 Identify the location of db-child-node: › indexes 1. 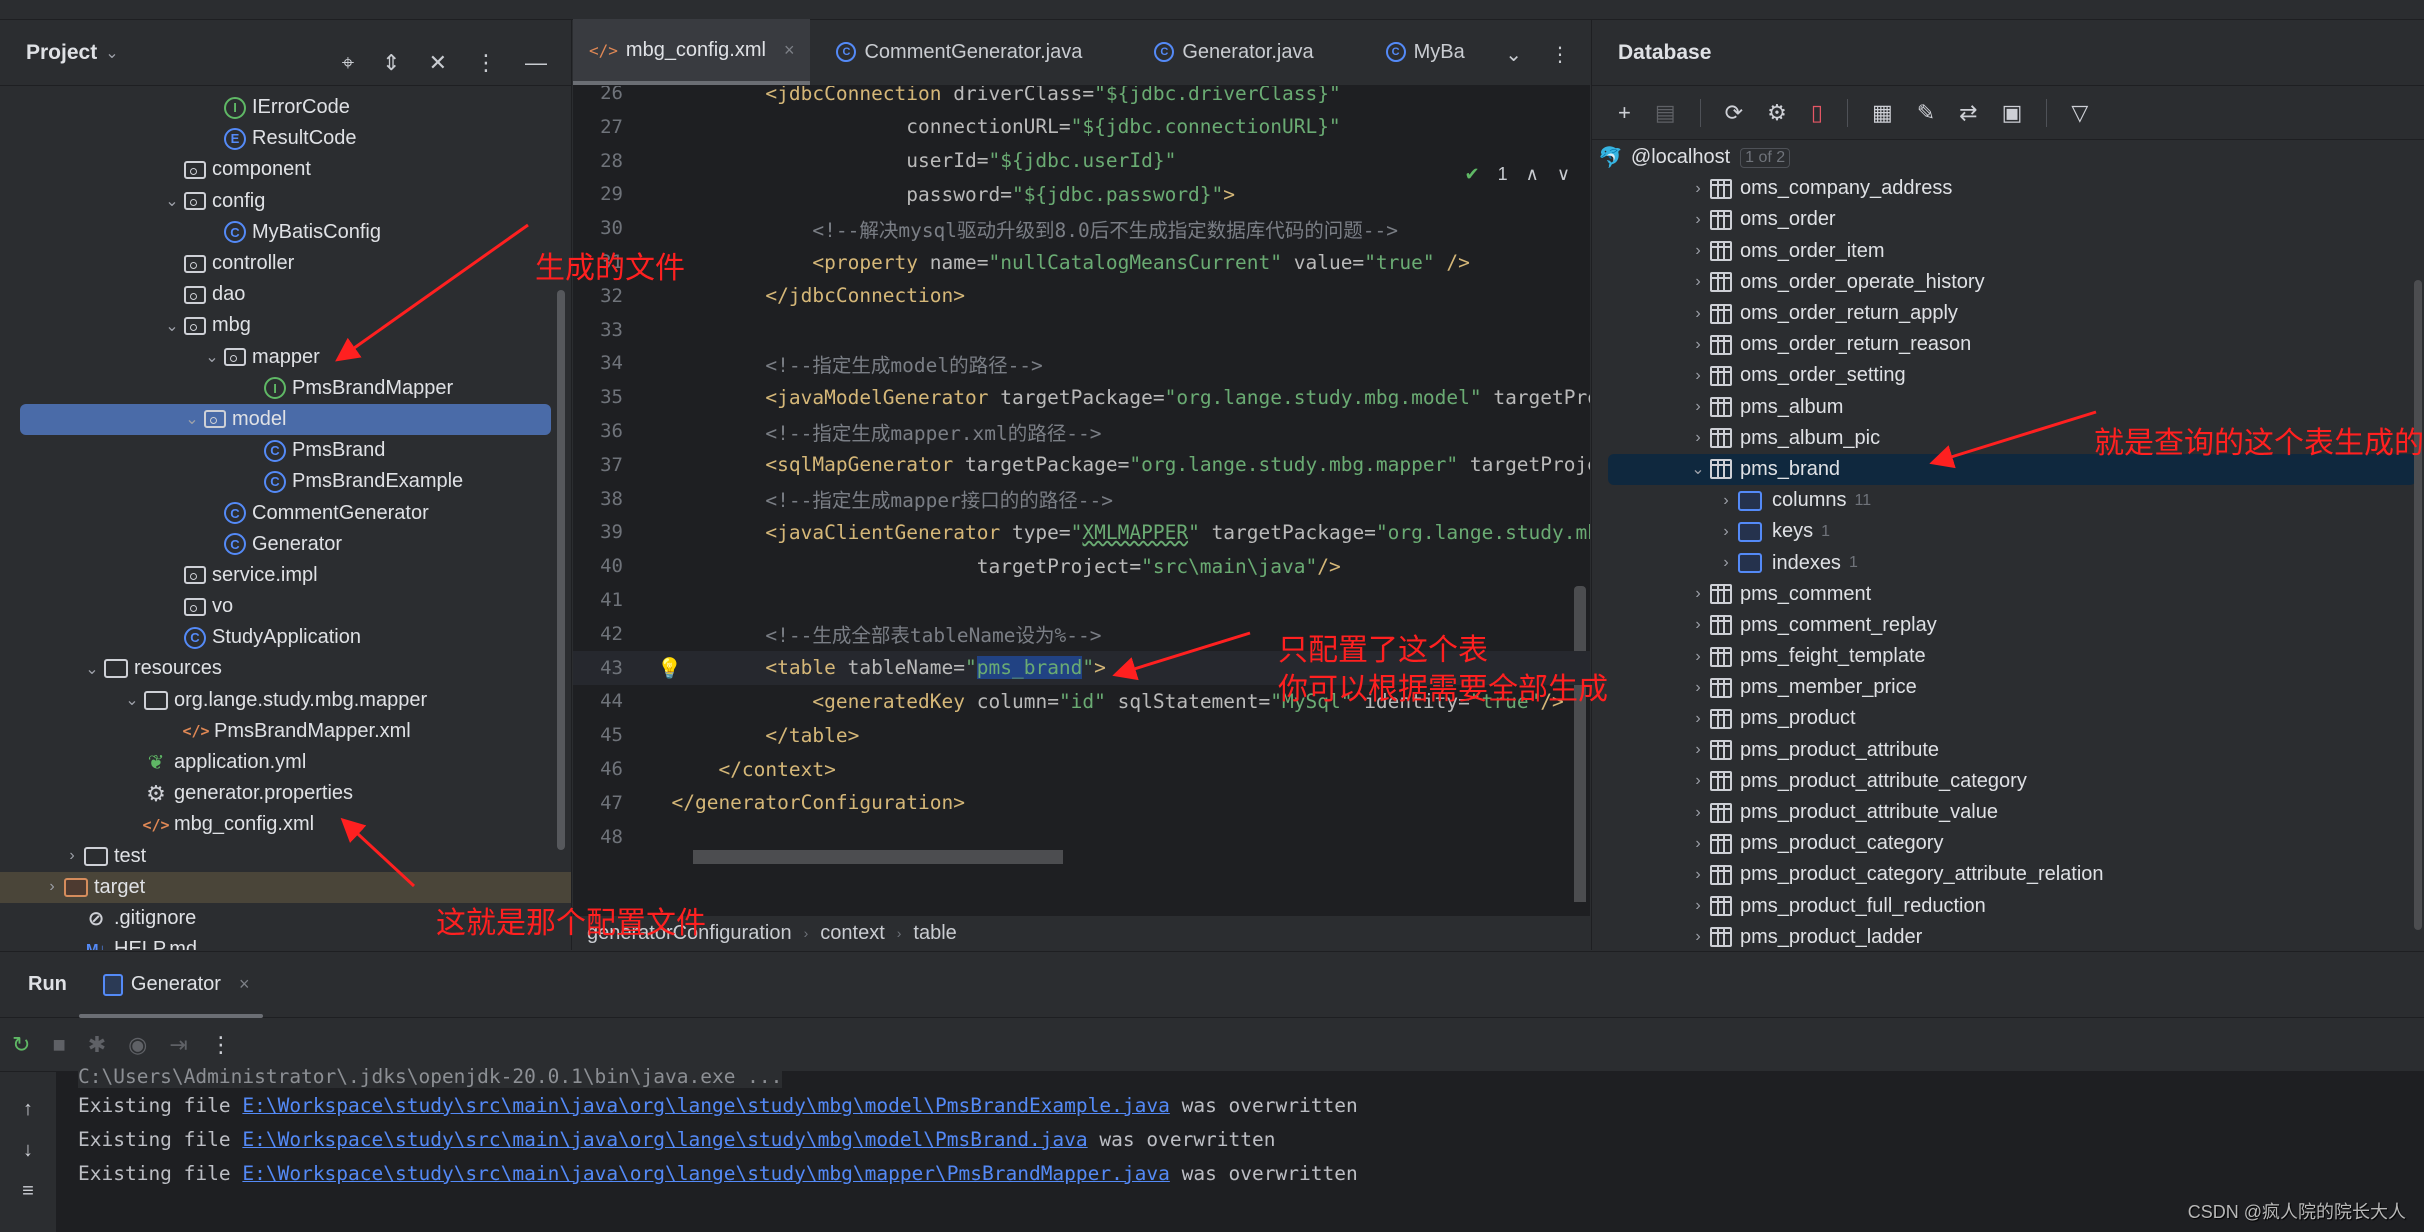
(2008, 562).